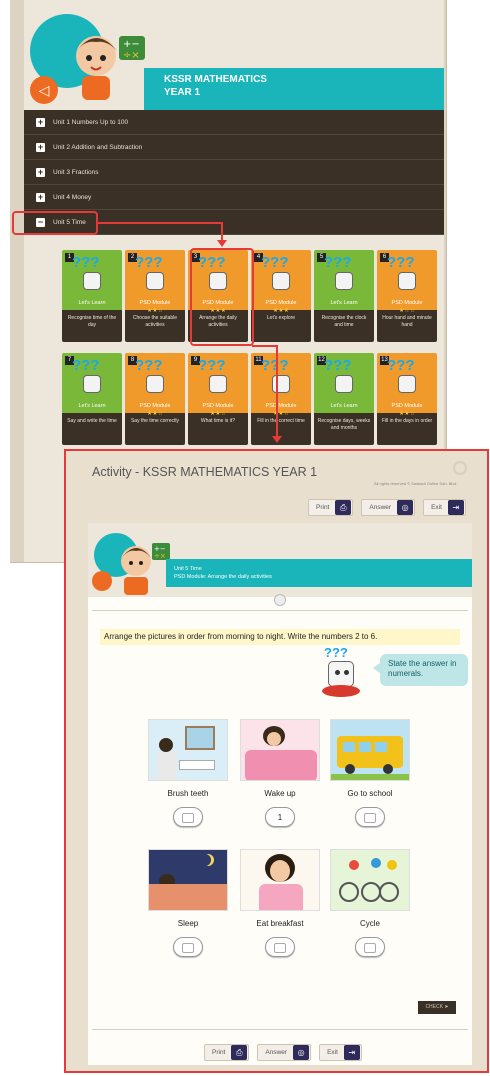 The height and width of the screenshot is (1076, 490). What do you see at coordinates (234, 122) in the screenshot?
I see `unit-row: + Unit 1 Numbers Up to 100` at bounding box center [234, 122].